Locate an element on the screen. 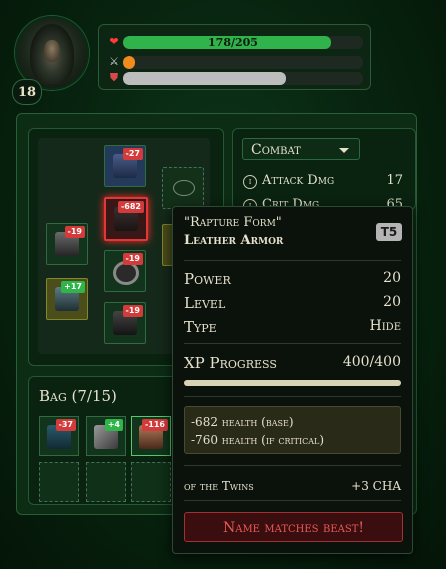 This screenshot has width=446, height=569. chevron-down-icon is located at coordinates (344, 150).